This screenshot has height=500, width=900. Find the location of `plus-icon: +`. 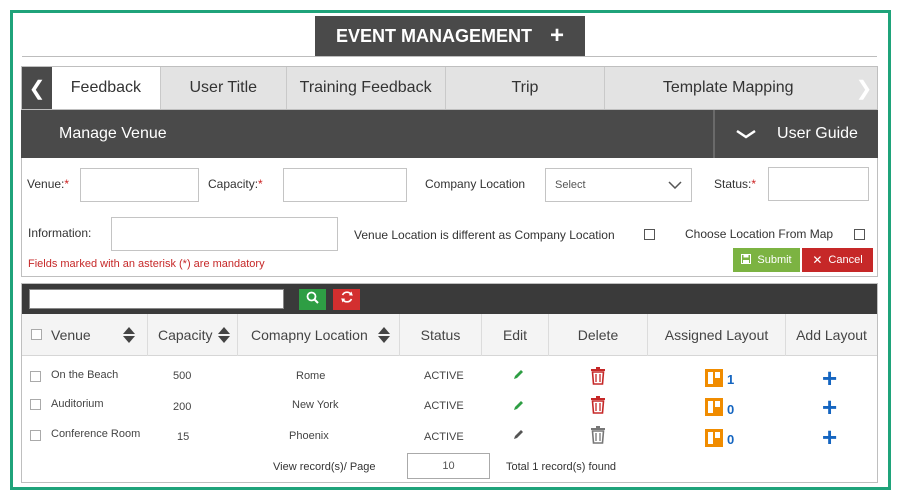

plus-icon: + is located at coordinates (557, 36).